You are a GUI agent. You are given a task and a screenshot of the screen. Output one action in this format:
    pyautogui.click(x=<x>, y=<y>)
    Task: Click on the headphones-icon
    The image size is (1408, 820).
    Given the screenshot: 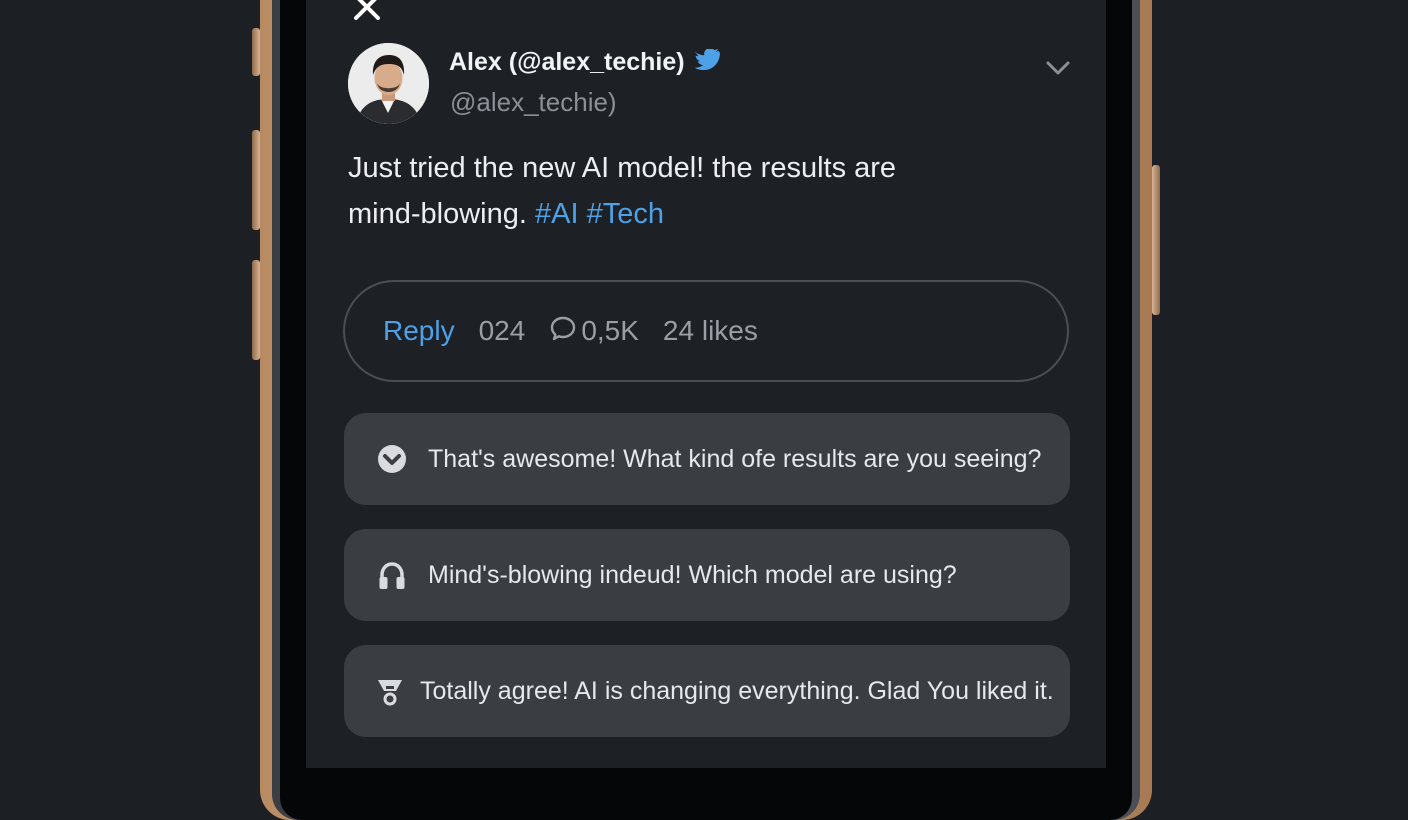 What is the action you would take?
    pyautogui.click(x=392, y=575)
    